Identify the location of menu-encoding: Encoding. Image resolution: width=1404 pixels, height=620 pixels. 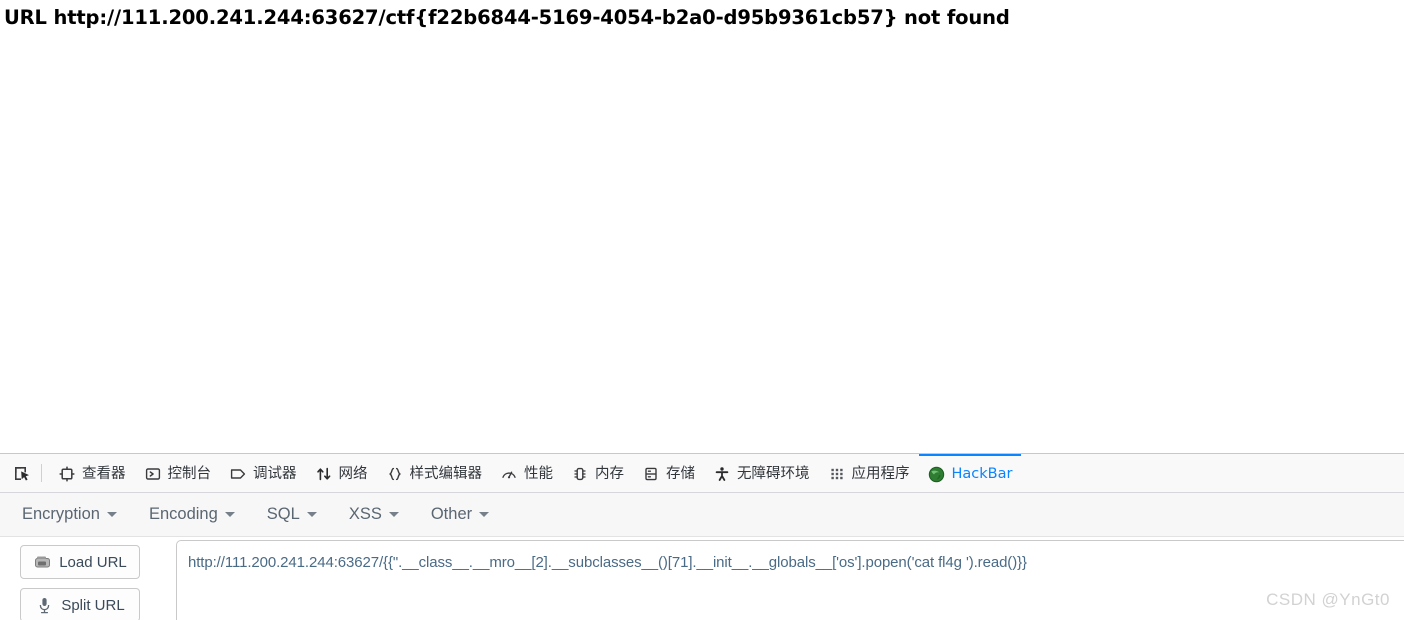
(192, 514).